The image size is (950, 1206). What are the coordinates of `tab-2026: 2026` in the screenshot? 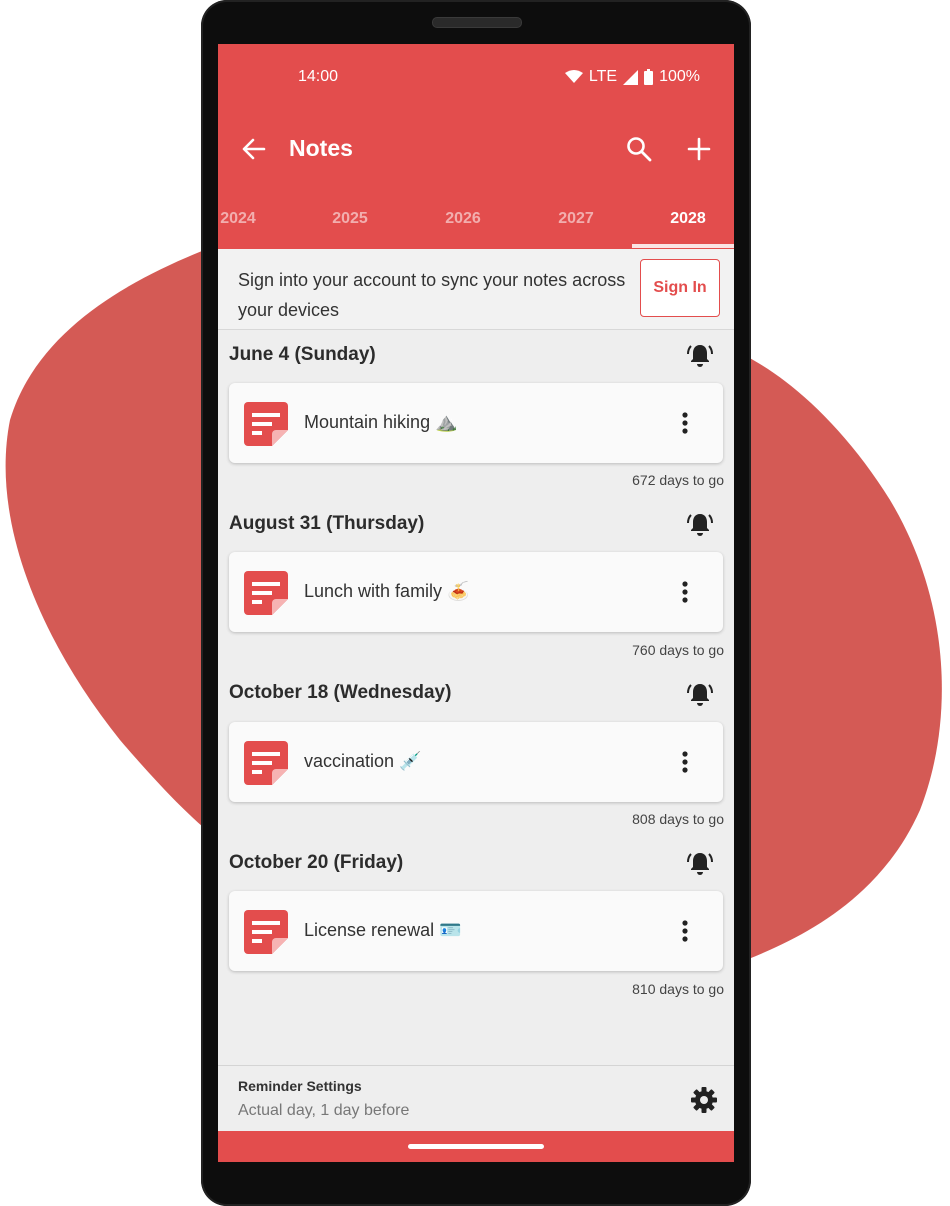 It's located at (463, 219).